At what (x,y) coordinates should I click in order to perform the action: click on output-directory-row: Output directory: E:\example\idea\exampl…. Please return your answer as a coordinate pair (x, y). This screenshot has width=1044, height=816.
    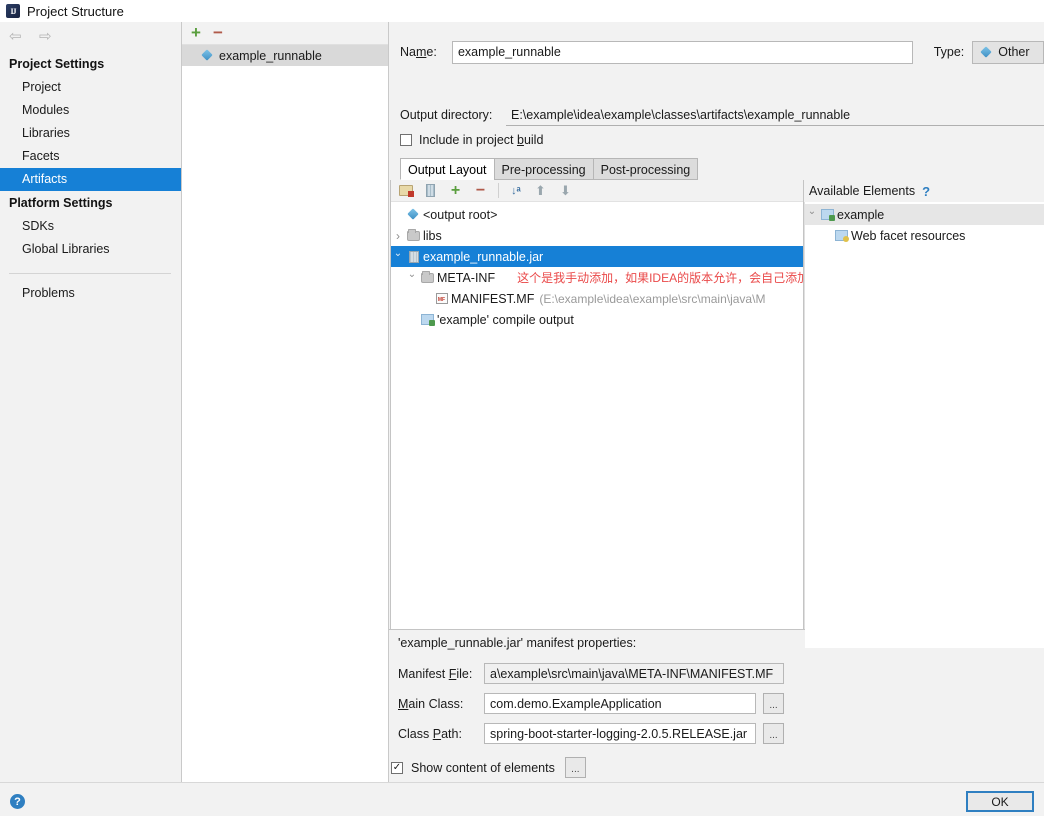
    Looking at the image, I should click on (722, 115).